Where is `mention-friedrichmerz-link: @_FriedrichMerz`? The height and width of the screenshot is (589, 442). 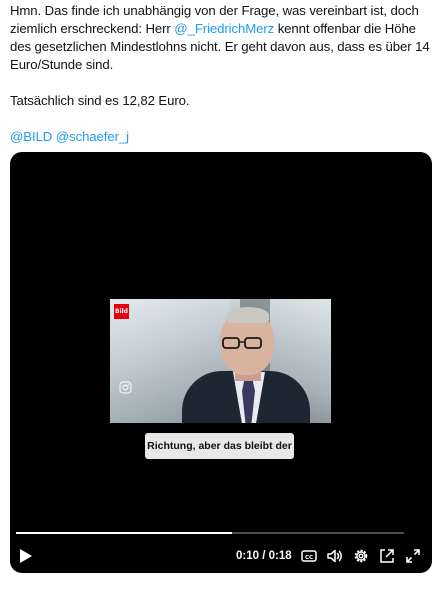
mention-friedrichmerz-link: @_FriedrichMerz is located at coordinates (224, 28).